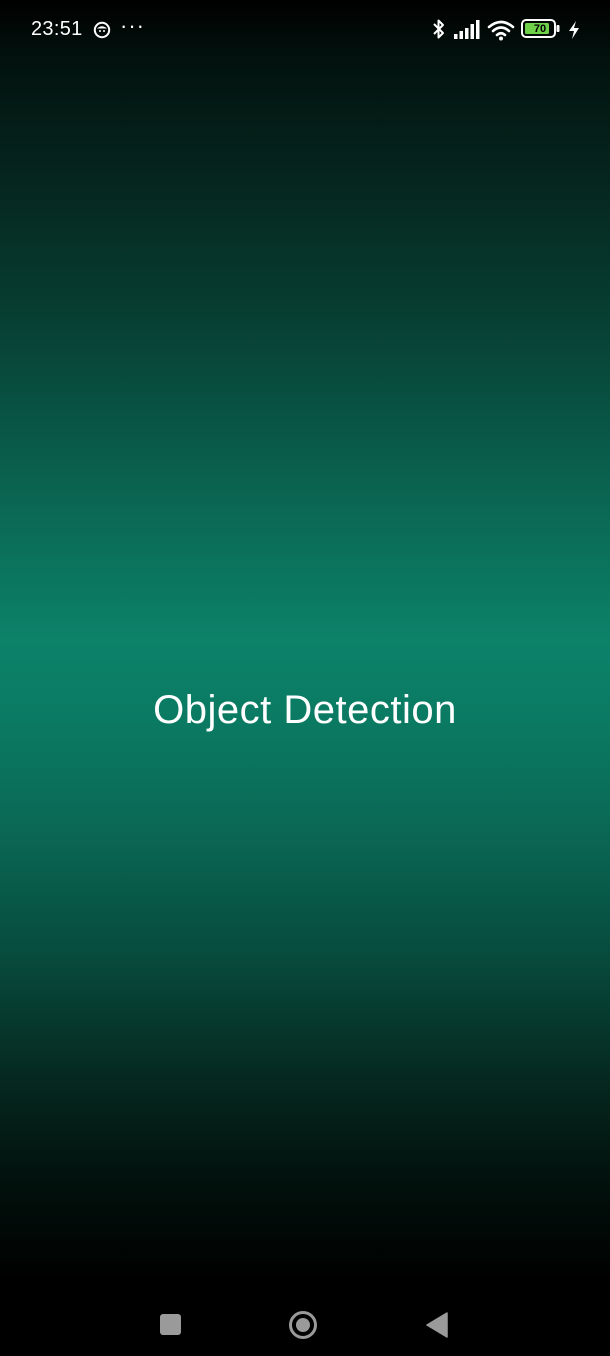 Image resolution: width=610 pixels, height=1356 pixels. What do you see at coordinates (303, 1325) in the screenshot?
I see `home-button` at bounding box center [303, 1325].